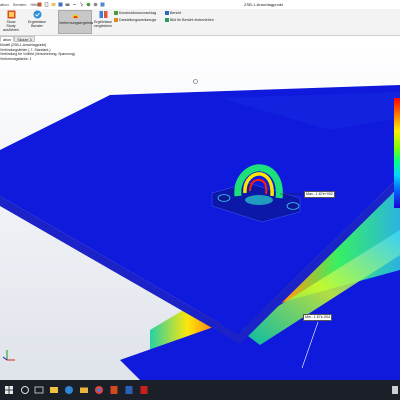 This screenshot has width=400, height=400. I want to click on folder-icon, so click(84, 390).